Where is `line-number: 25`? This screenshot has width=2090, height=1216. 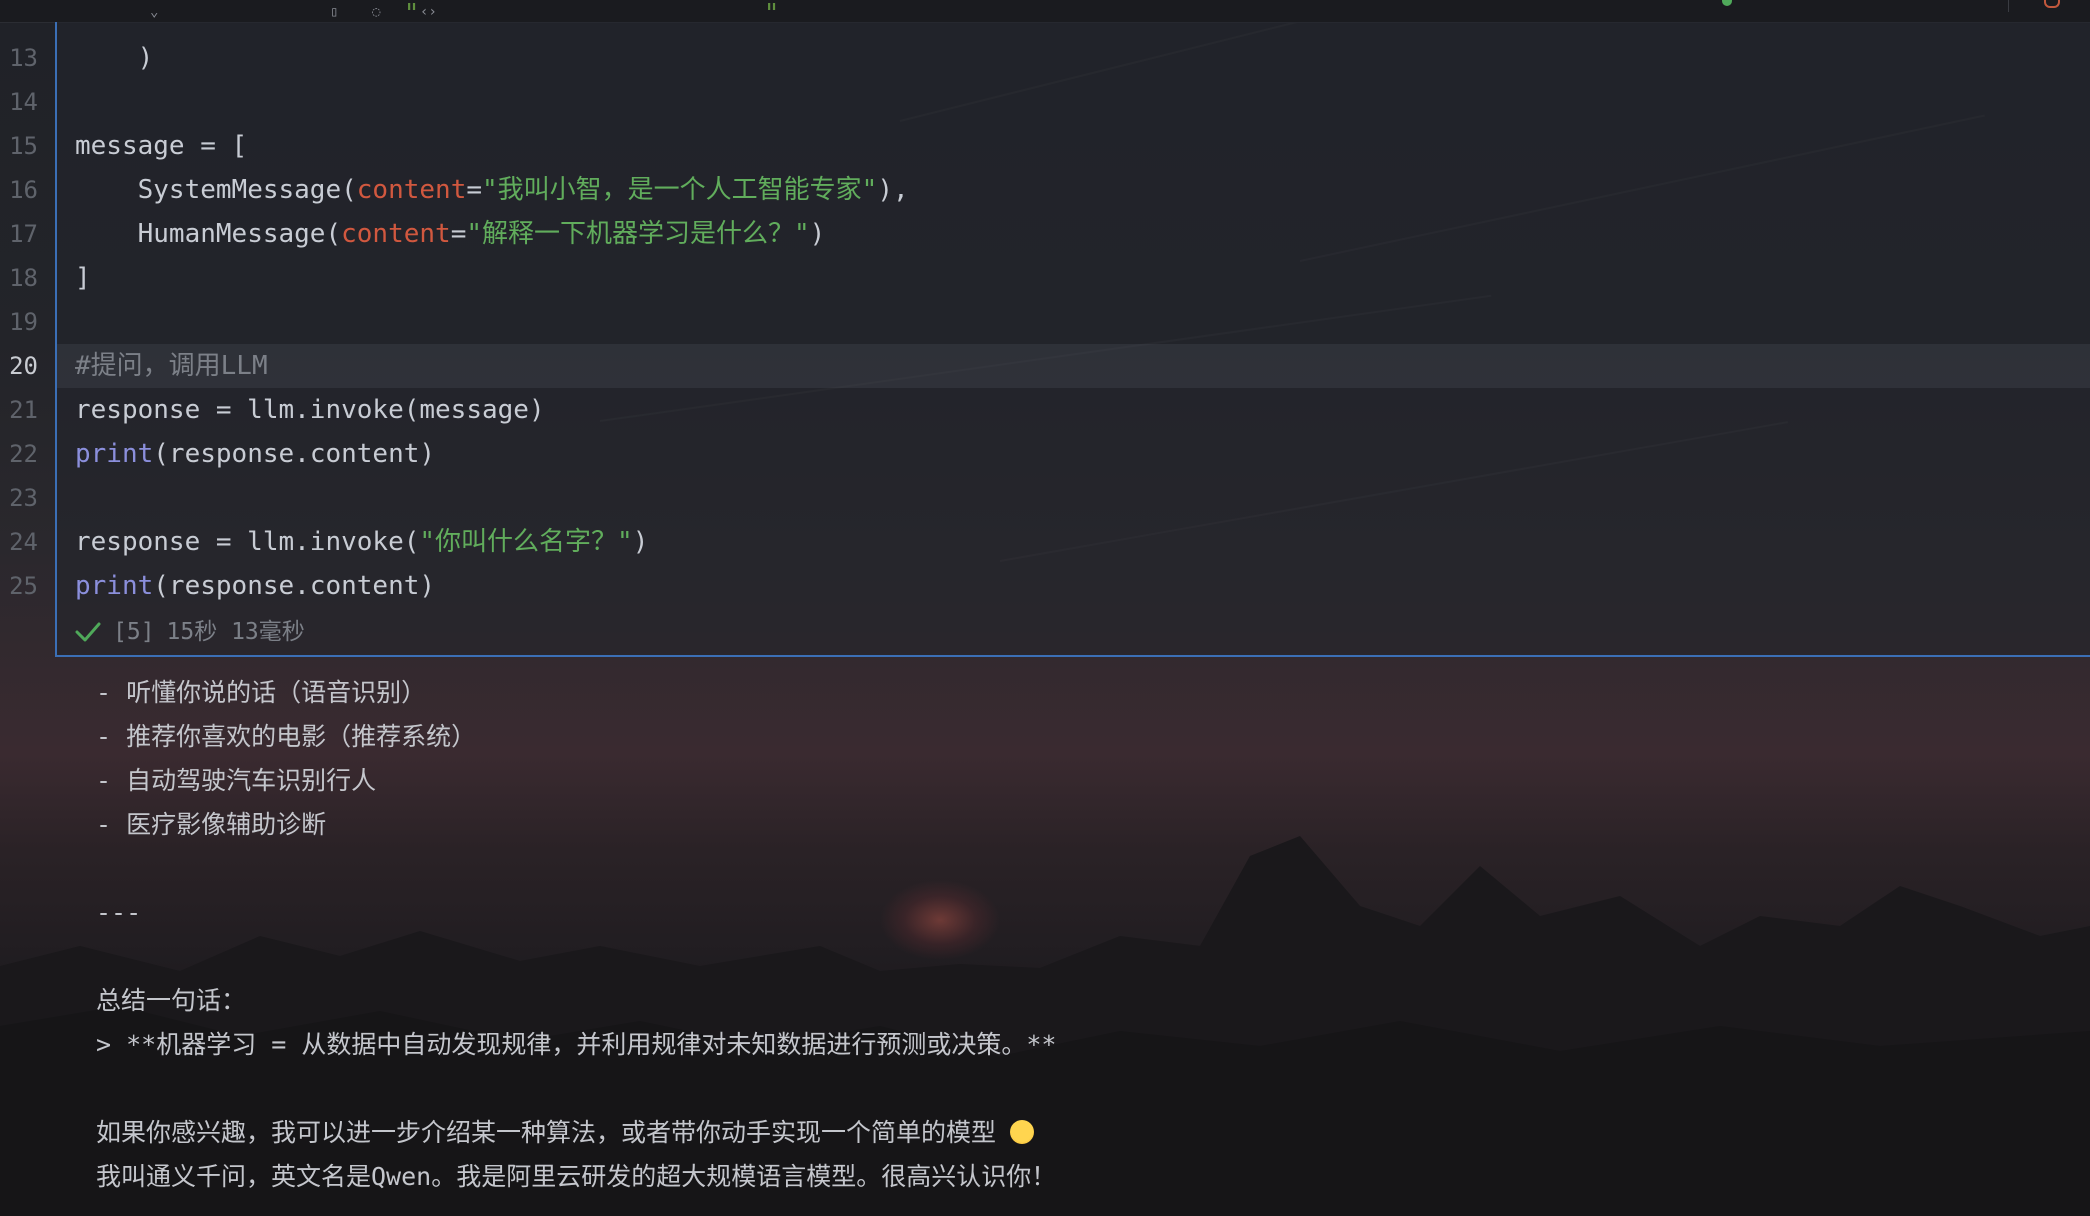 line-number: 25 is located at coordinates (23, 586).